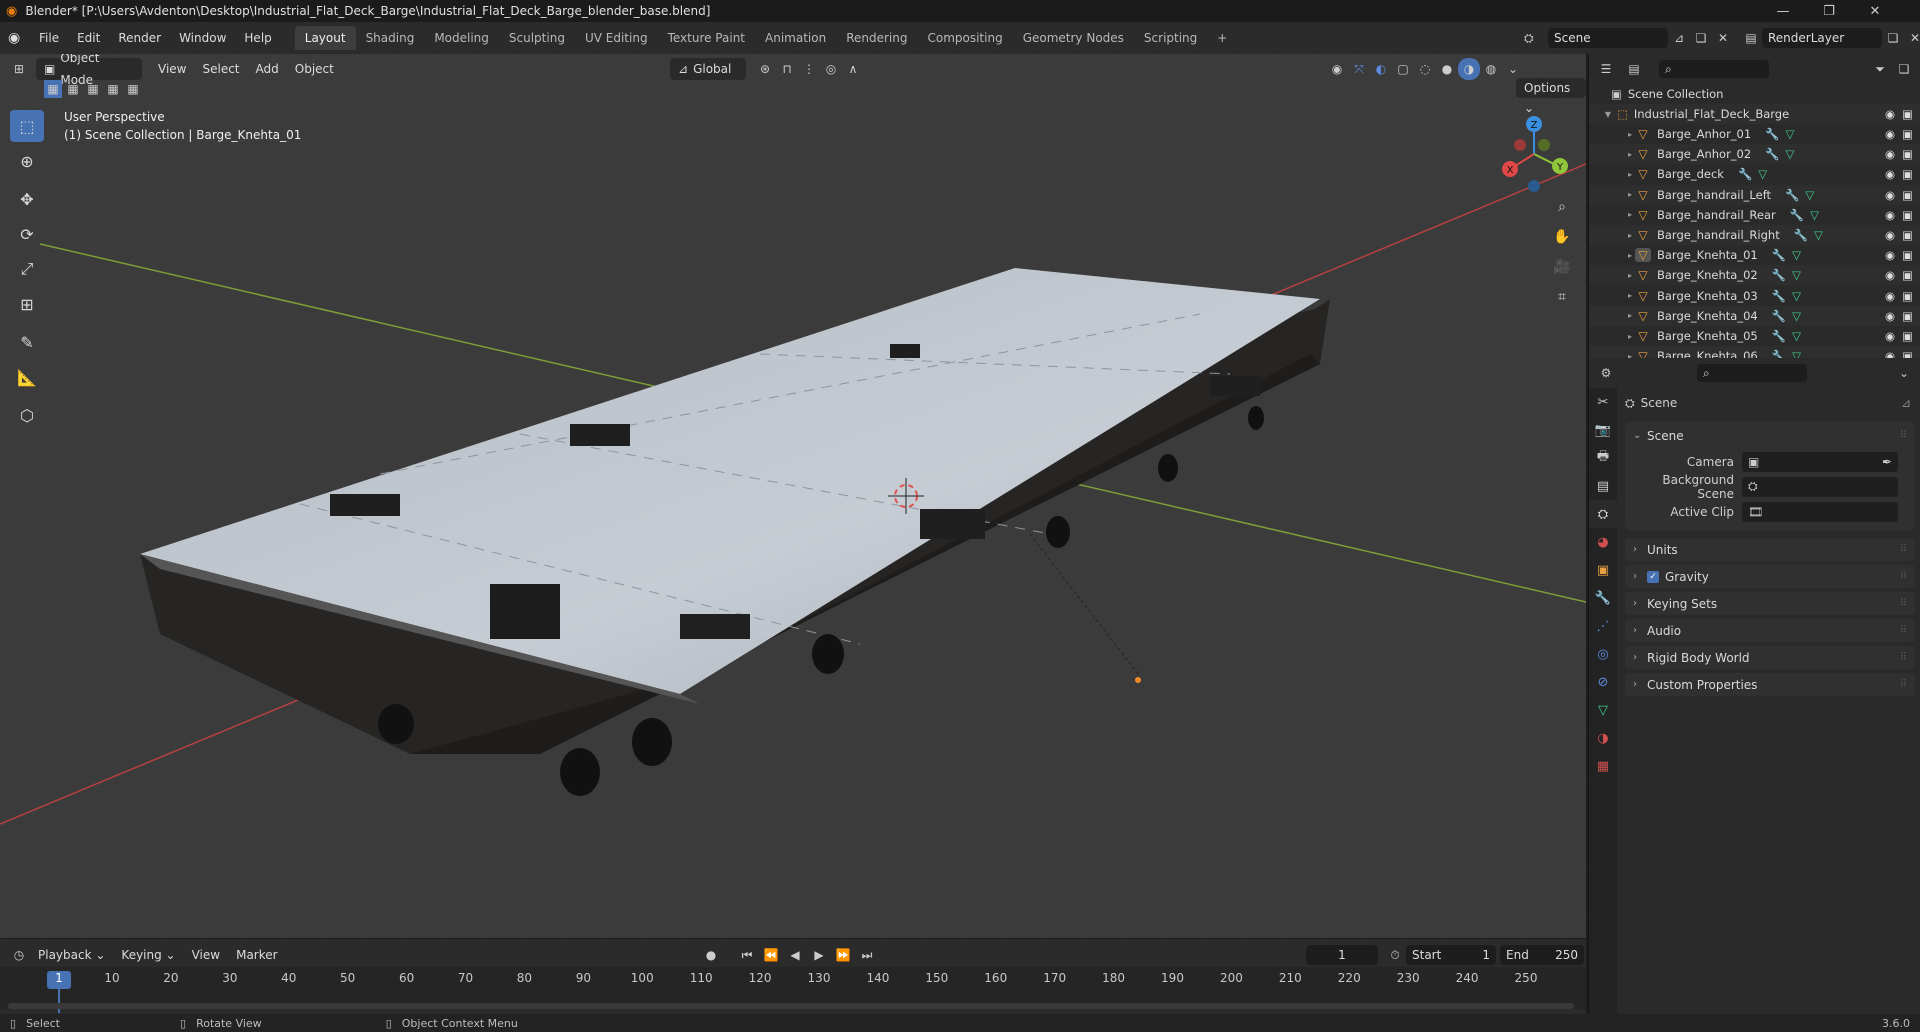 This screenshot has width=1920, height=1032. I want to click on navigation-gizmo: Z Y X, so click(1534, 152).